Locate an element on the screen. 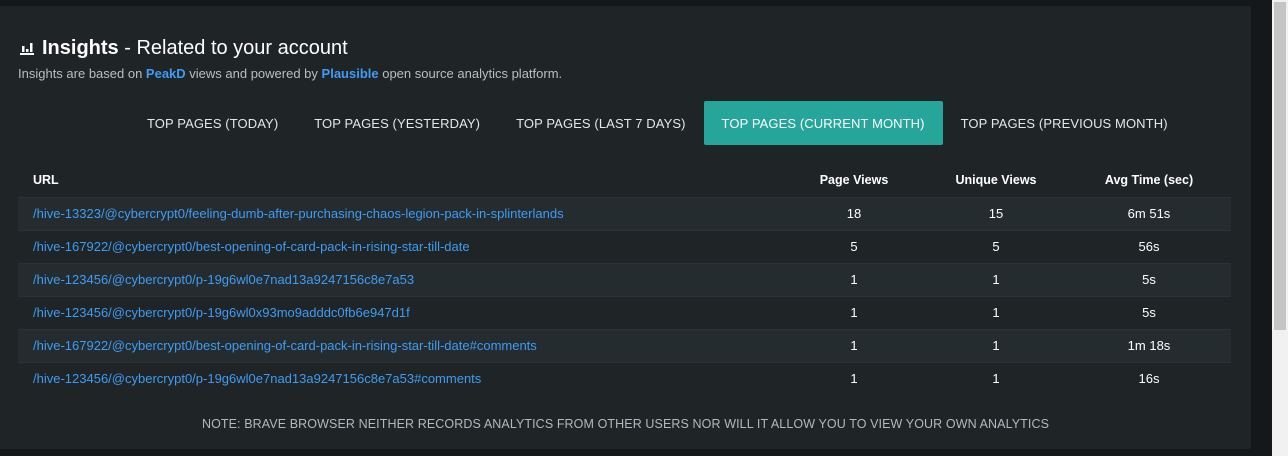 The height and width of the screenshot is (456, 1288). column-header-url: URL is located at coordinates (400, 181).